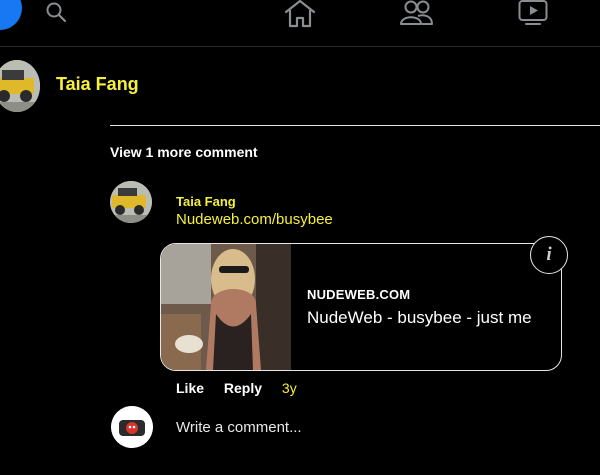 This screenshot has width=600, height=475. Describe the element at coordinates (184, 152) in the screenshot. I see `view-more-comments-link: View 1 more comment` at that location.